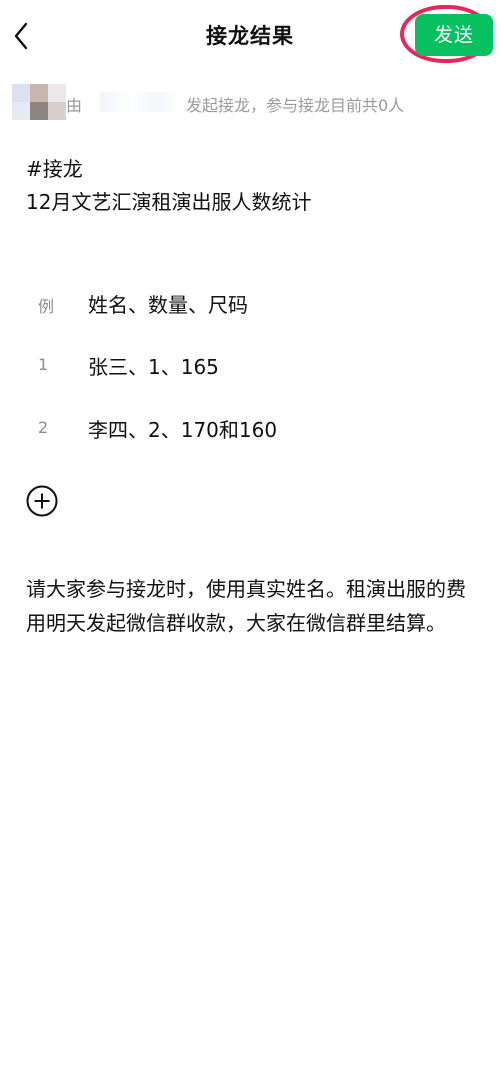  Describe the element at coordinates (74, 105) in the screenshot. I see `by-label: 由` at that location.